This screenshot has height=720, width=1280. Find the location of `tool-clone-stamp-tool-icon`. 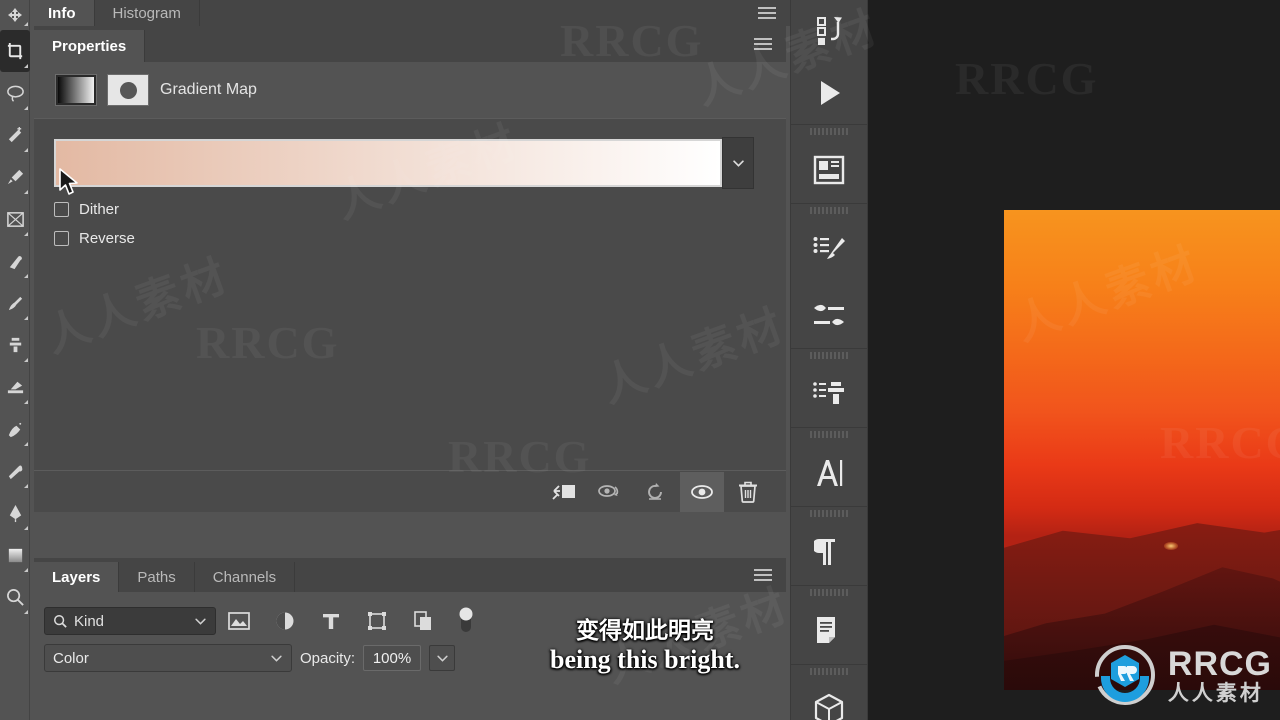

tool-clone-stamp-tool-icon is located at coordinates (15, 345).